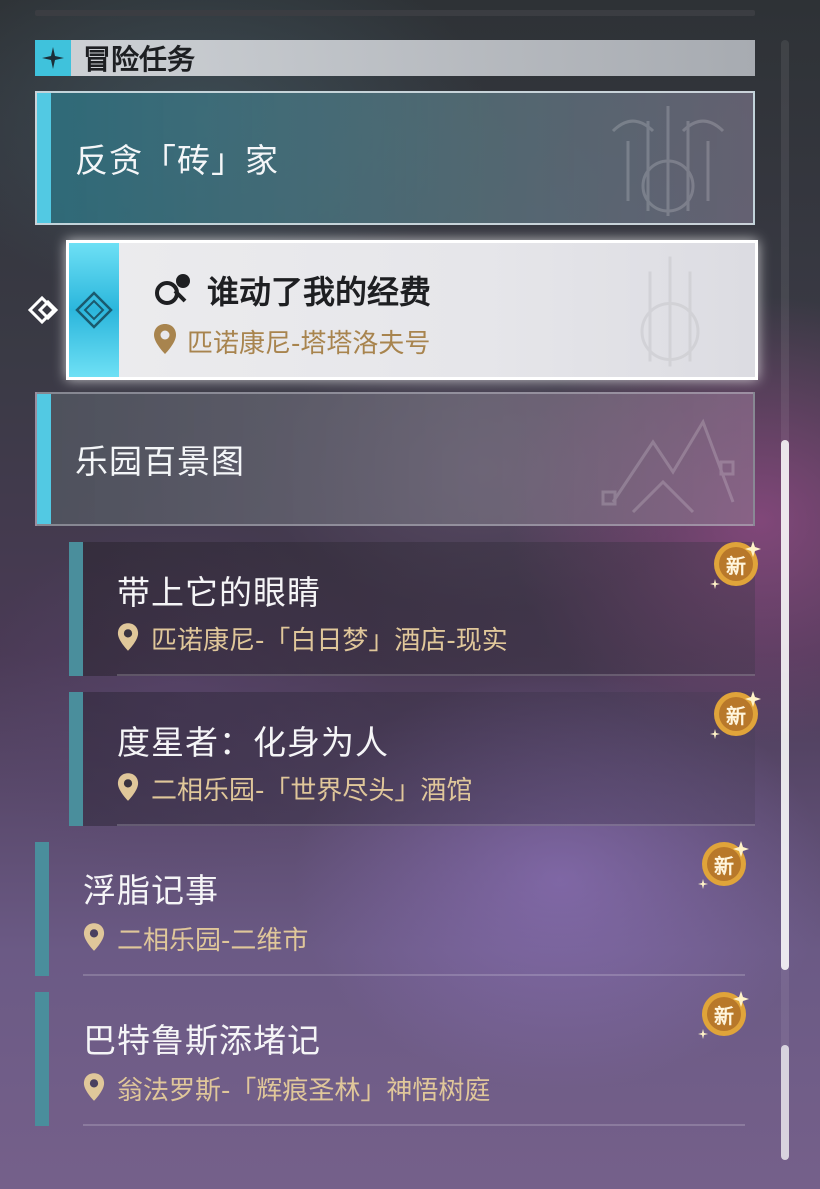 The width and height of the screenshot is (820, 1189). What do you see at coordinates (160, 461) in the screenshot?
I see `category-label: 乐园百景图` at bounding box center [160, 461].